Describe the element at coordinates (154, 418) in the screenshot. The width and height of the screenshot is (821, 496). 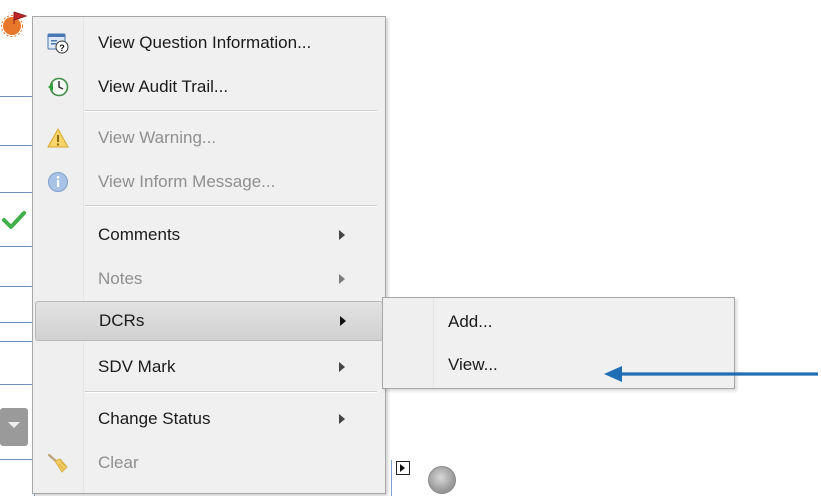
I see `menu-item-label: Change Status` at that location.